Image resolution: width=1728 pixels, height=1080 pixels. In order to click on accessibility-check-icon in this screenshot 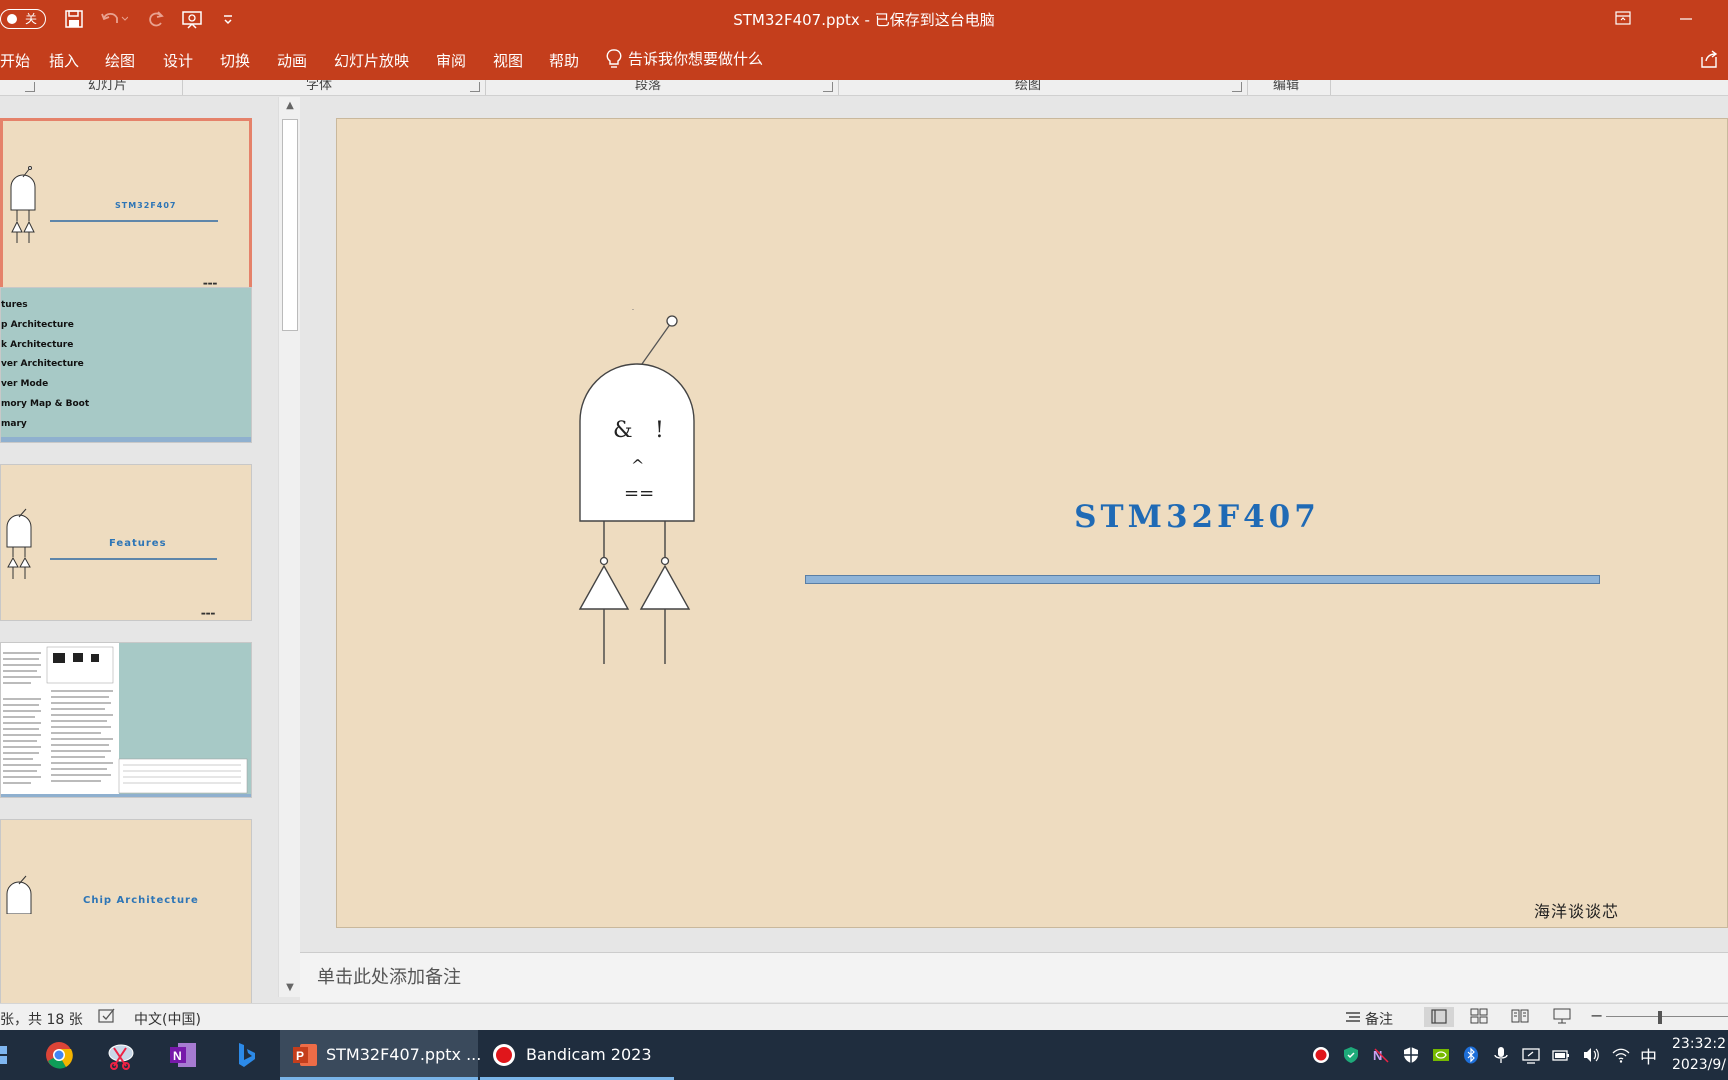, I will do `click(107, 1018)`.